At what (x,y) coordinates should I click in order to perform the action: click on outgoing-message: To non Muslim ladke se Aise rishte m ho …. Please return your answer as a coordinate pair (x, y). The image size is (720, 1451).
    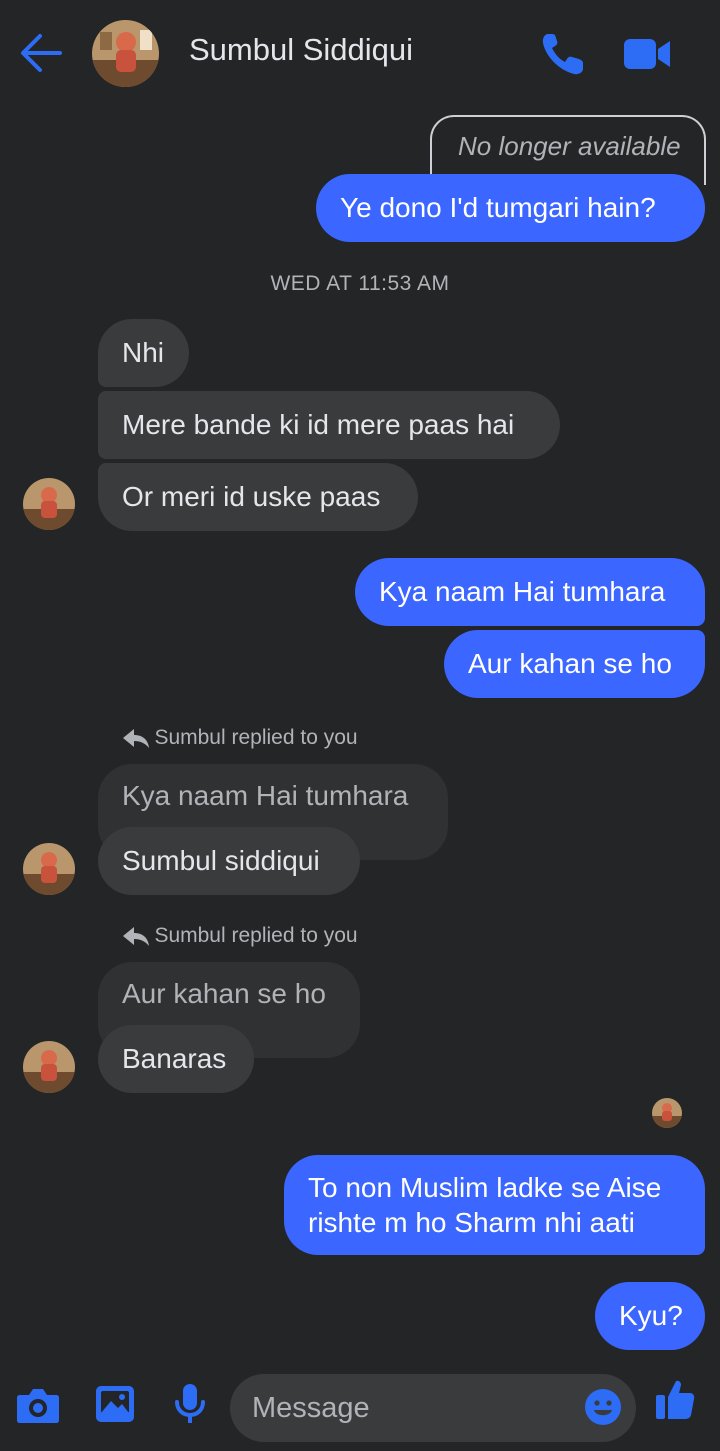
    Looking at the image, I should click on (494, 1205).